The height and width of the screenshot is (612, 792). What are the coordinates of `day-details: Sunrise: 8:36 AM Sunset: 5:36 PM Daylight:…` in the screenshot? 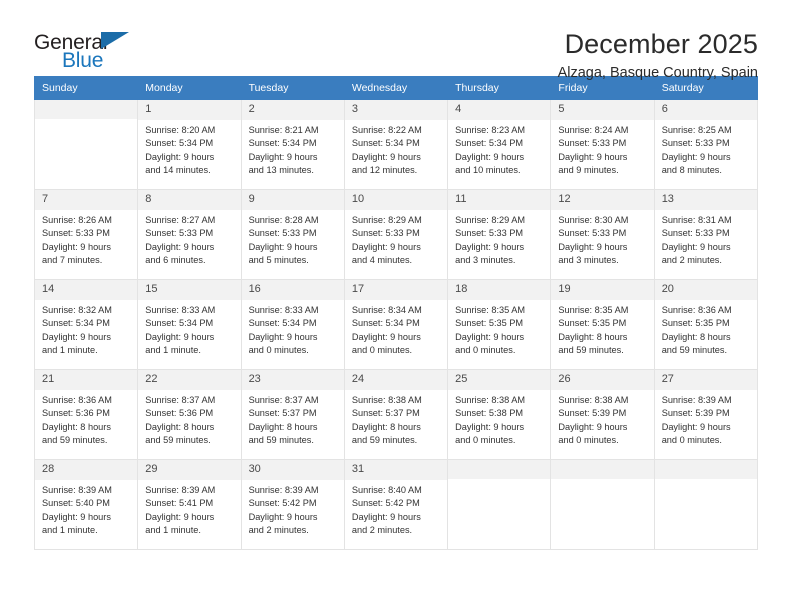 It's located at (86, 419).